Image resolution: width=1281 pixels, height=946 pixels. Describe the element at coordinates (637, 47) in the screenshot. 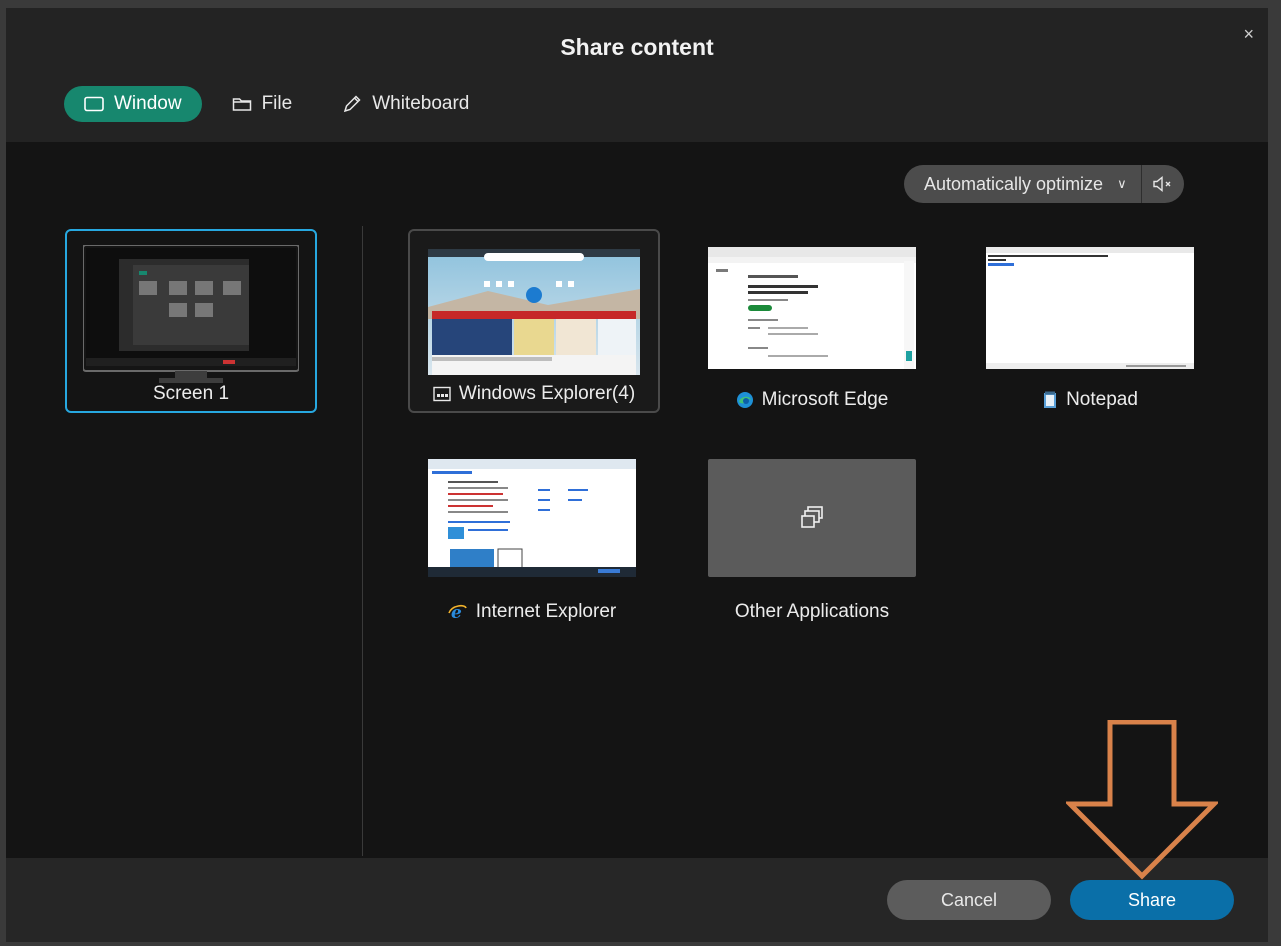

I see `dialog-title: Share content` at that location.